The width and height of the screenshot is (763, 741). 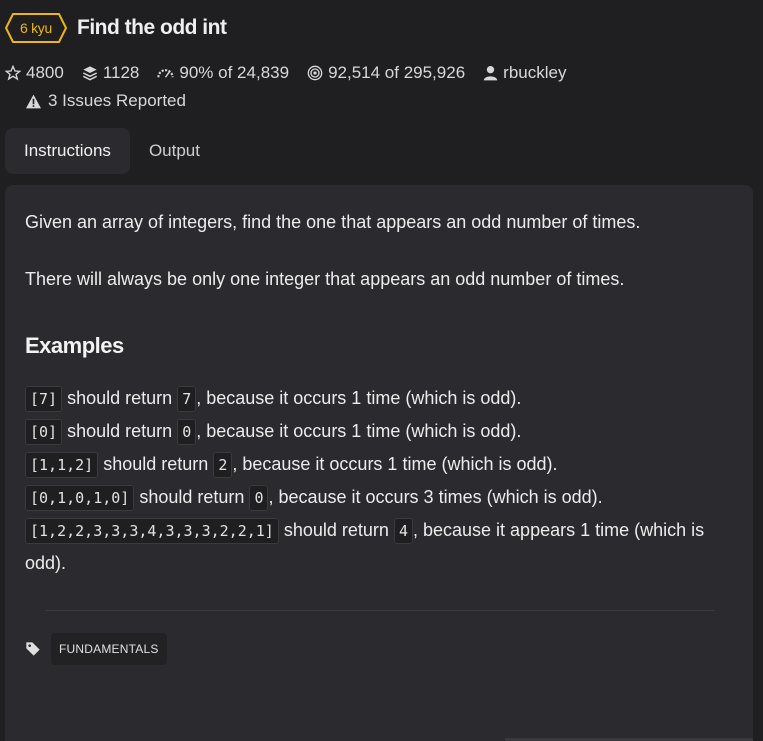 I want to click on completed-total: of 295,926, so click(x=425, y=72).